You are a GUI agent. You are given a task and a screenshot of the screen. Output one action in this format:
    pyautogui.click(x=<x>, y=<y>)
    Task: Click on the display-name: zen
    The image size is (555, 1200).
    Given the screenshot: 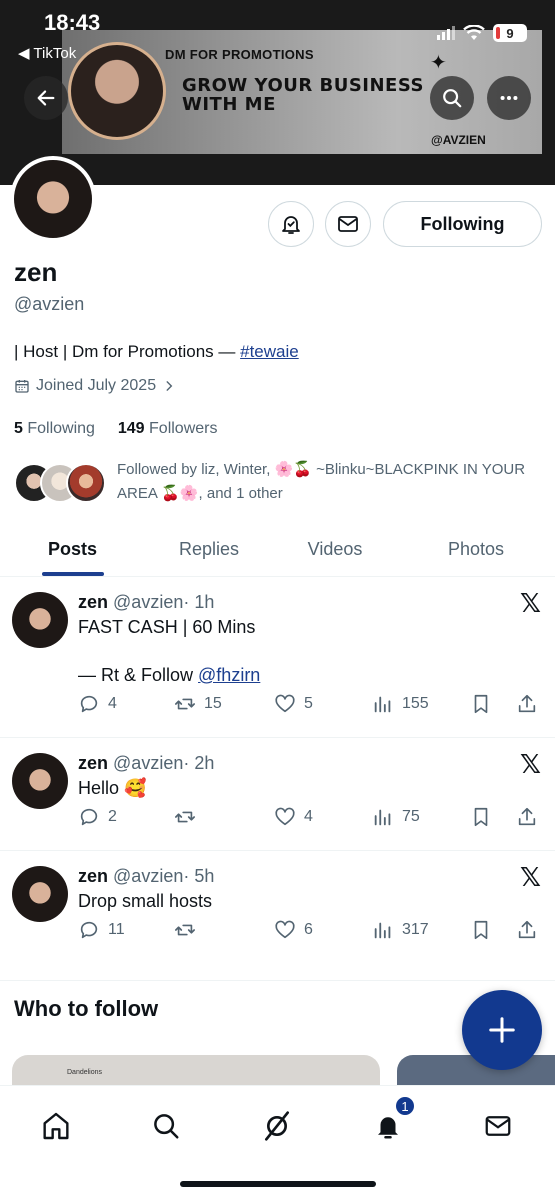 What is the action you would take?
    pyautogui.click(x=36, y=272)
    